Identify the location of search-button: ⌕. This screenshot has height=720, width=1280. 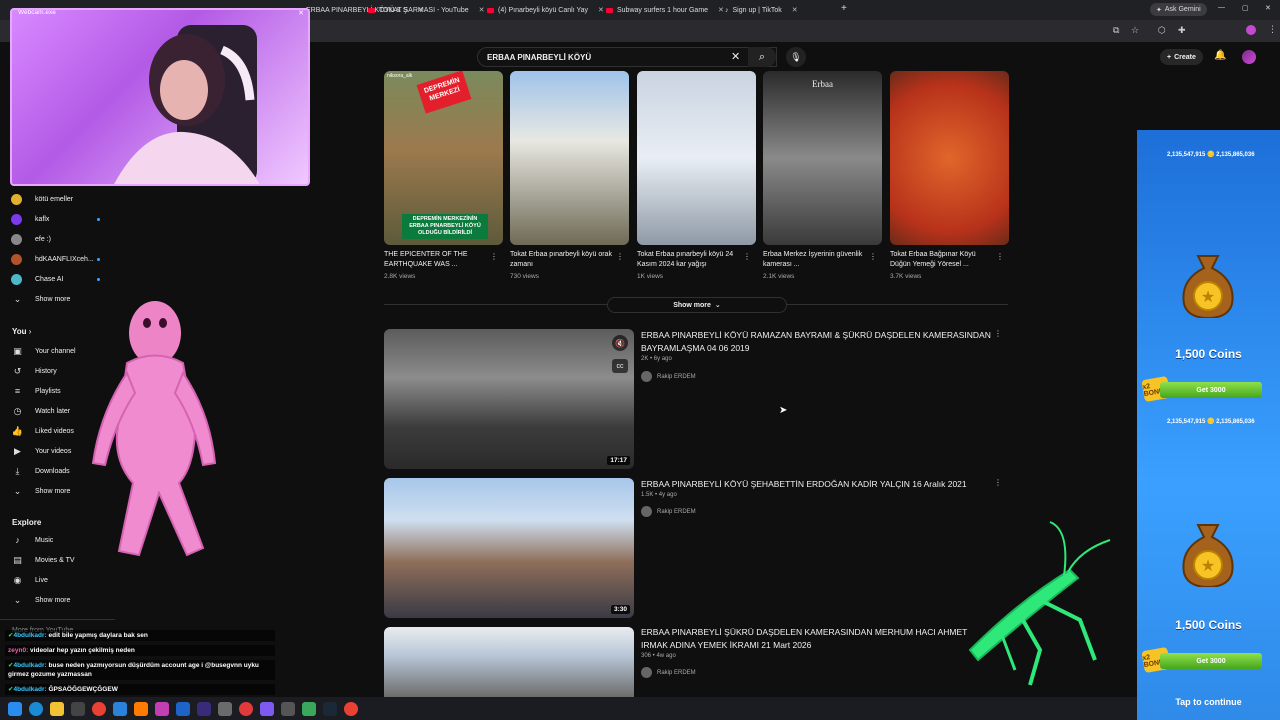
(762, 57).